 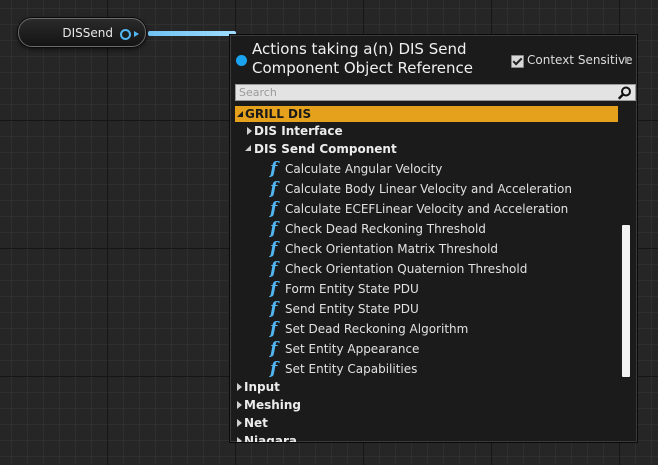 I want to click on function-label: Set Entity Appearance, so click(x=352, y=349).